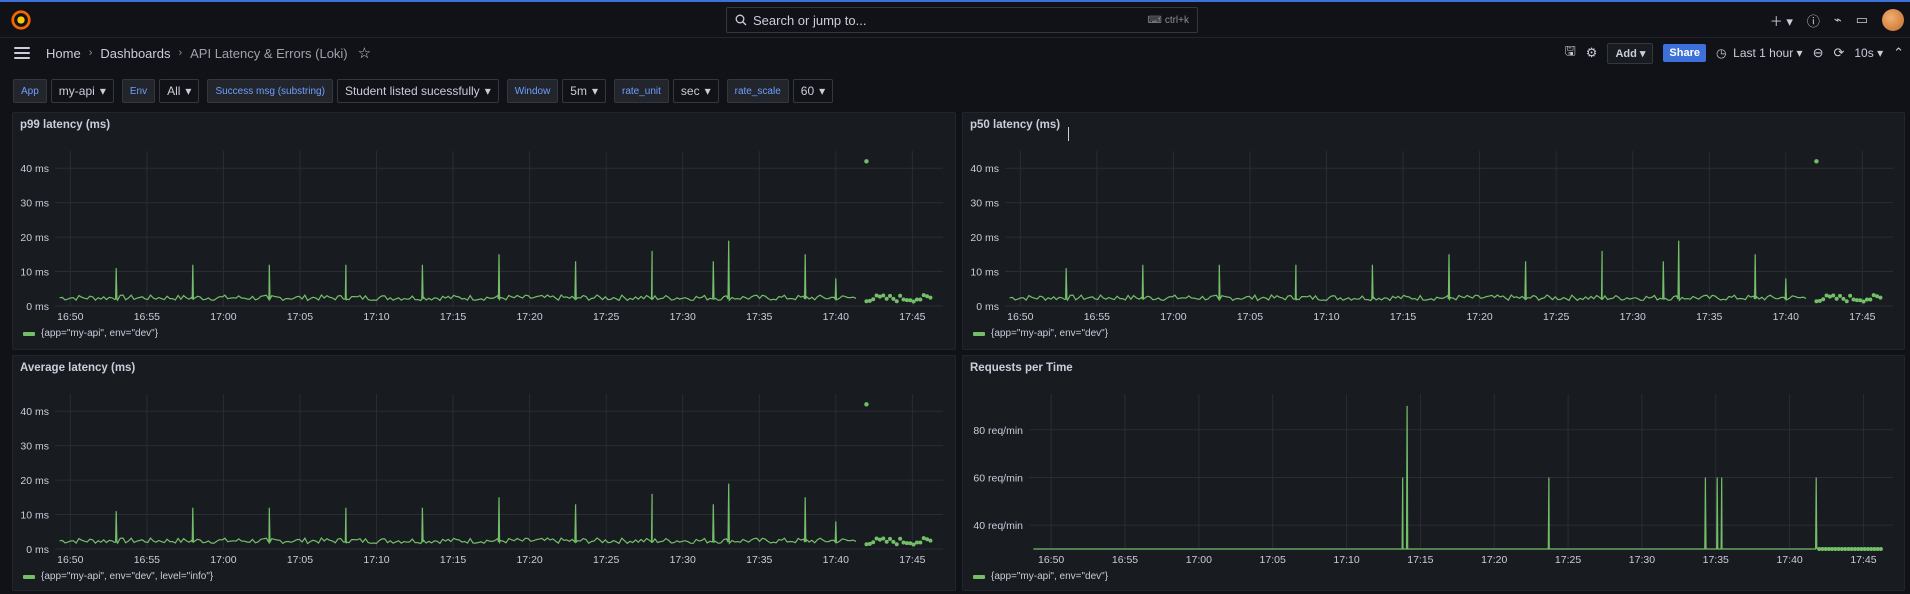  I want to click on x-tick-label: 17:05, so click(300, 560).